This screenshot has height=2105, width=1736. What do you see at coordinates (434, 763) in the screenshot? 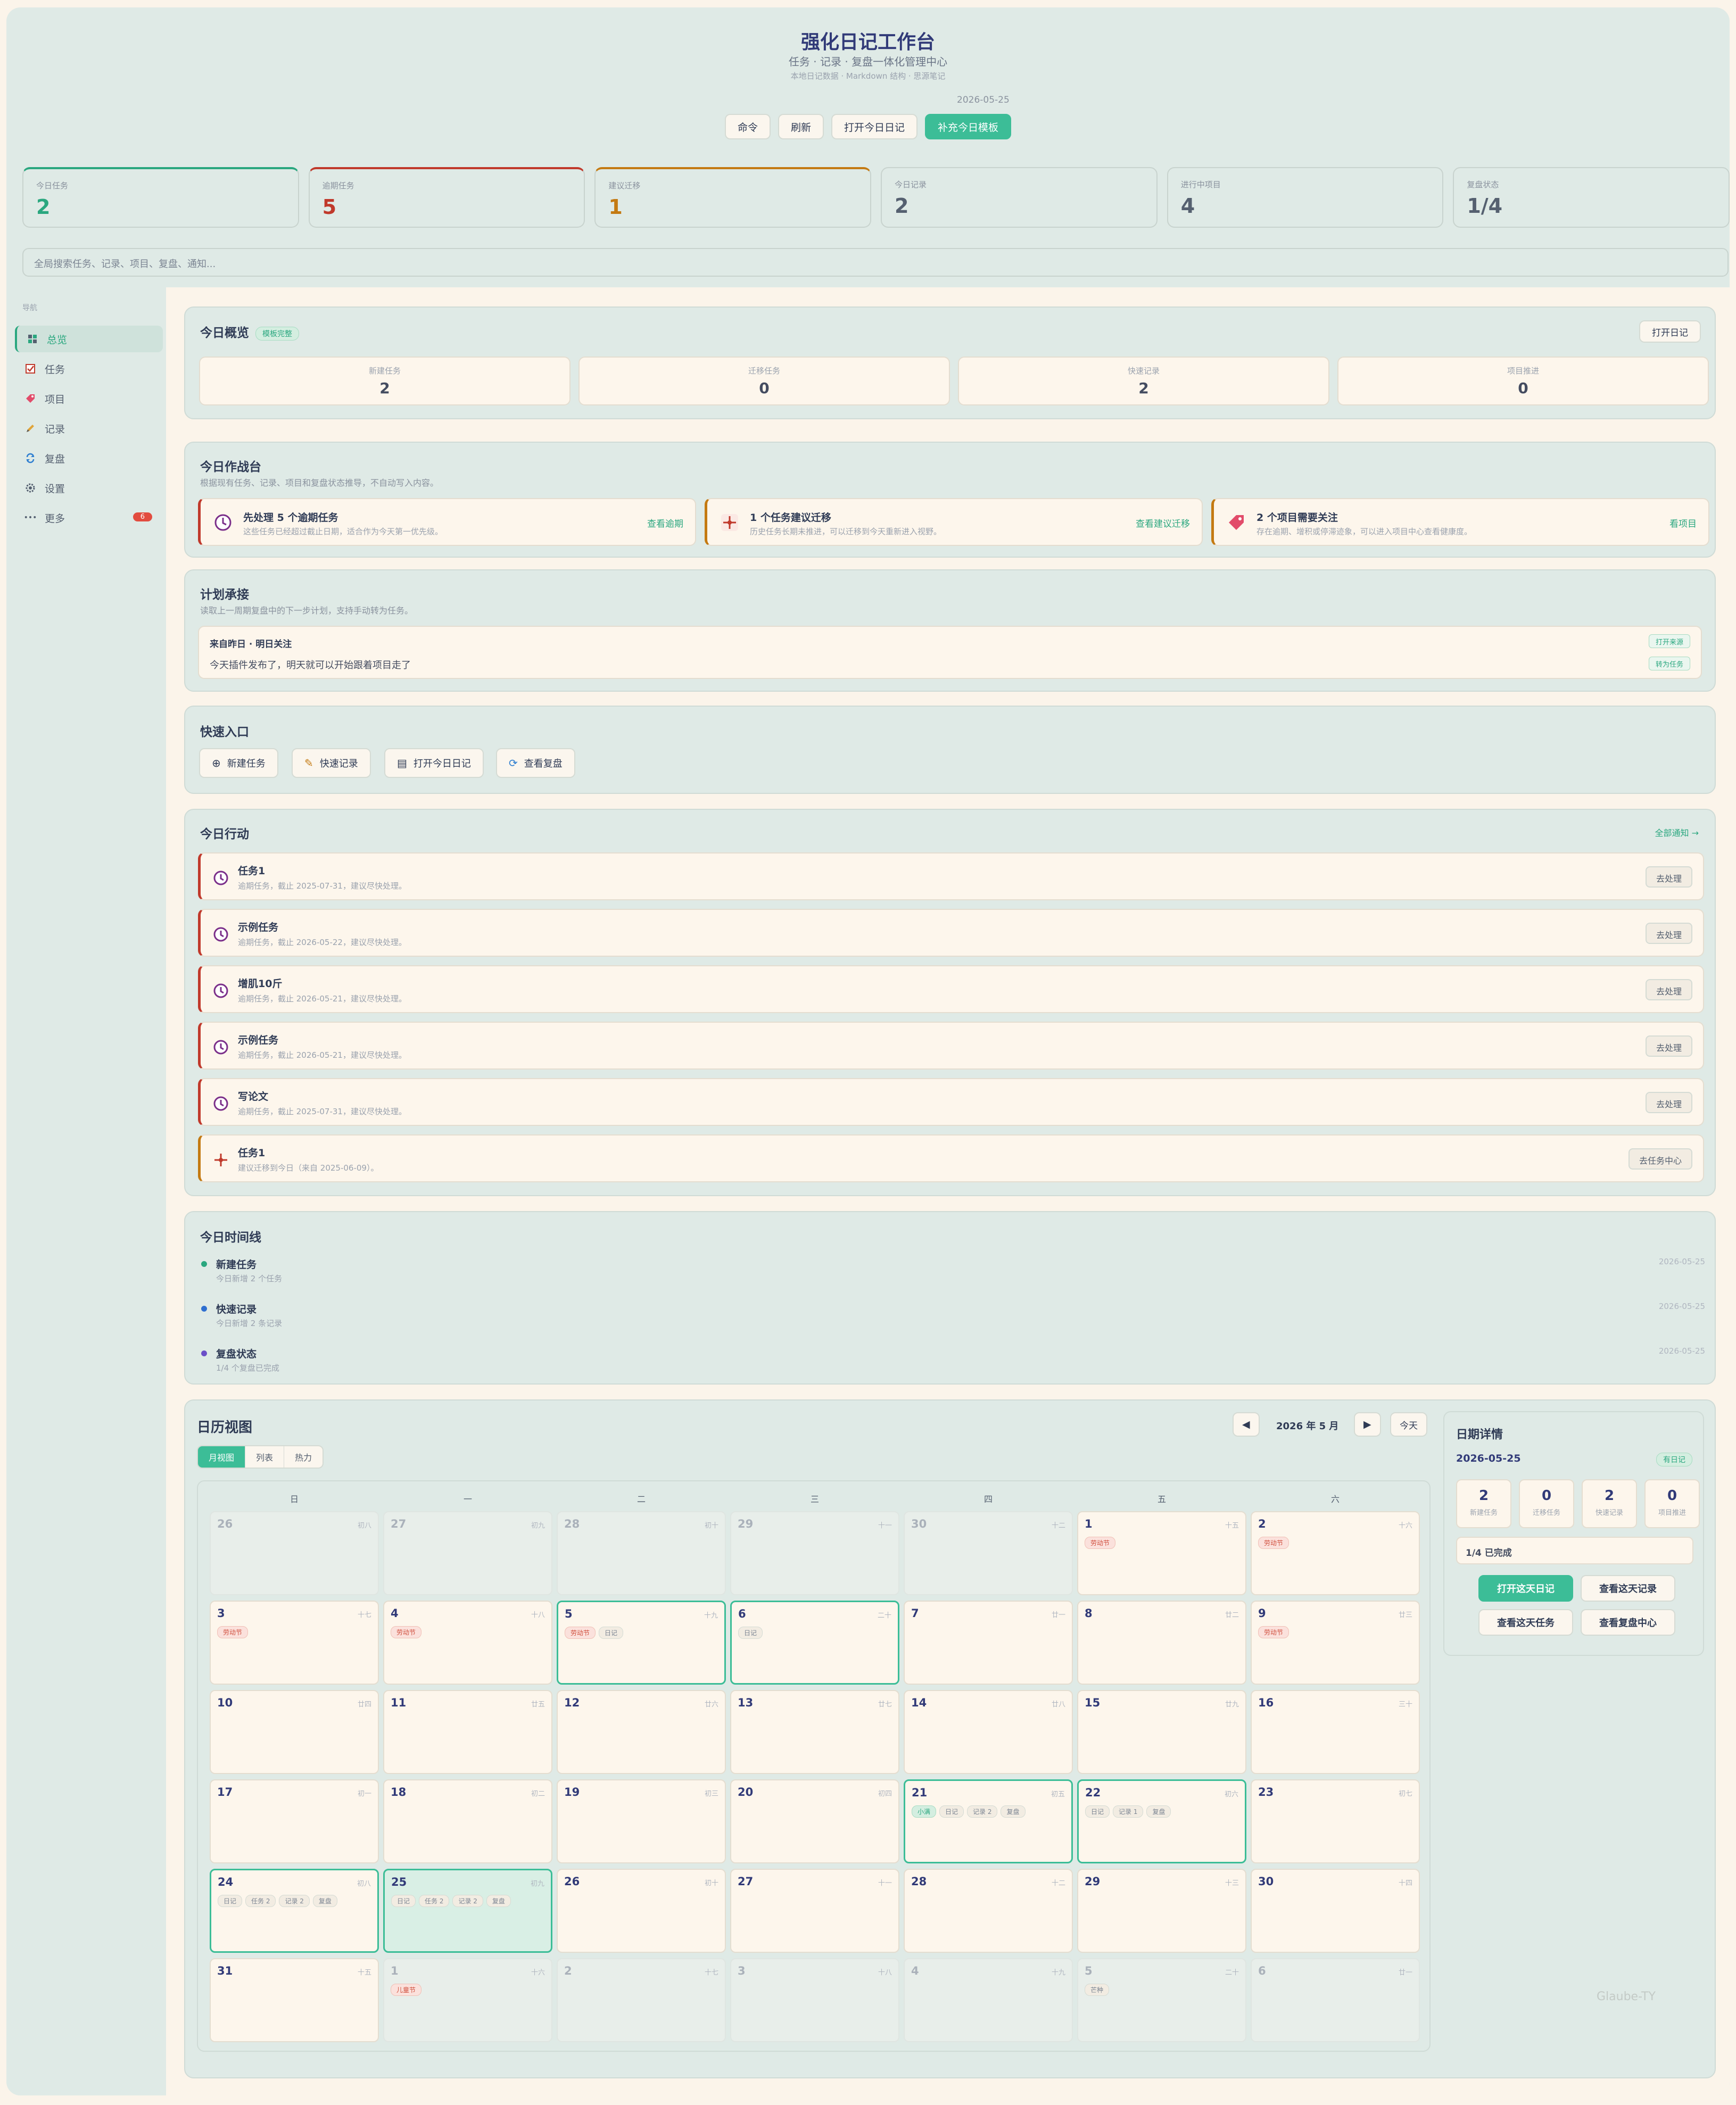
I see `open-today-diary-quick-button: ▤ 打开今日日记` at bounding box center [434, 763].